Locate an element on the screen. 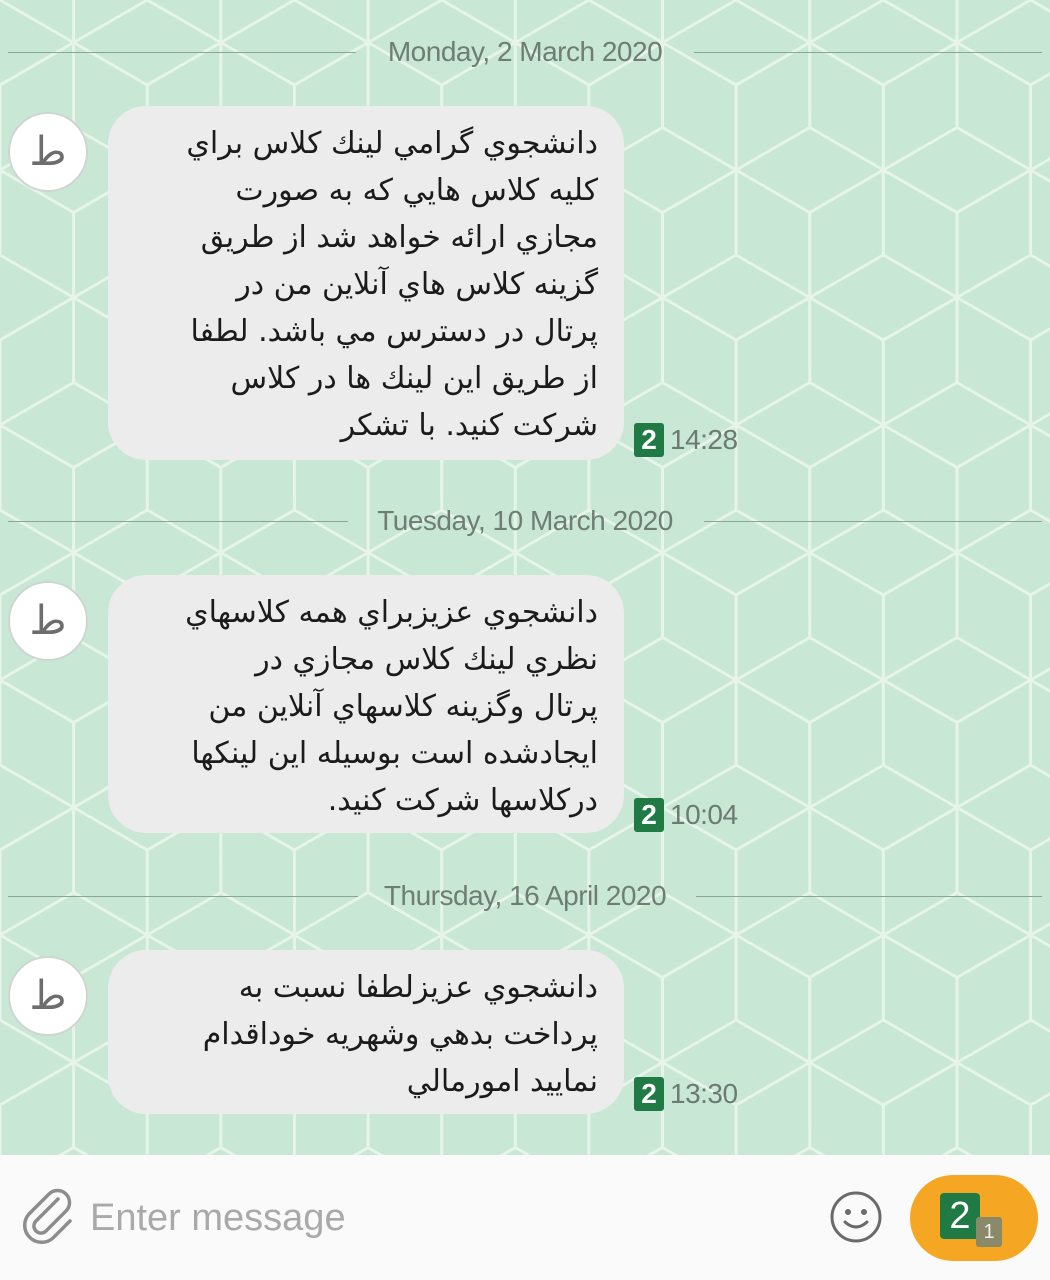 The height and width of the screenshot is (1280, 1050). date-divider: Monday, 2 March 2020 is located at coordinates (525, 52).